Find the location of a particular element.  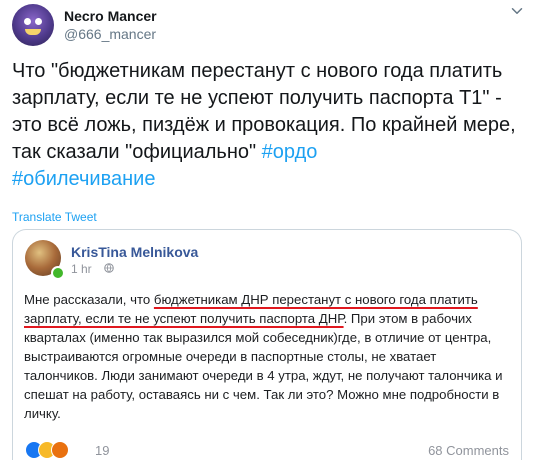

globe-icon is located at coordinates (109, 268).